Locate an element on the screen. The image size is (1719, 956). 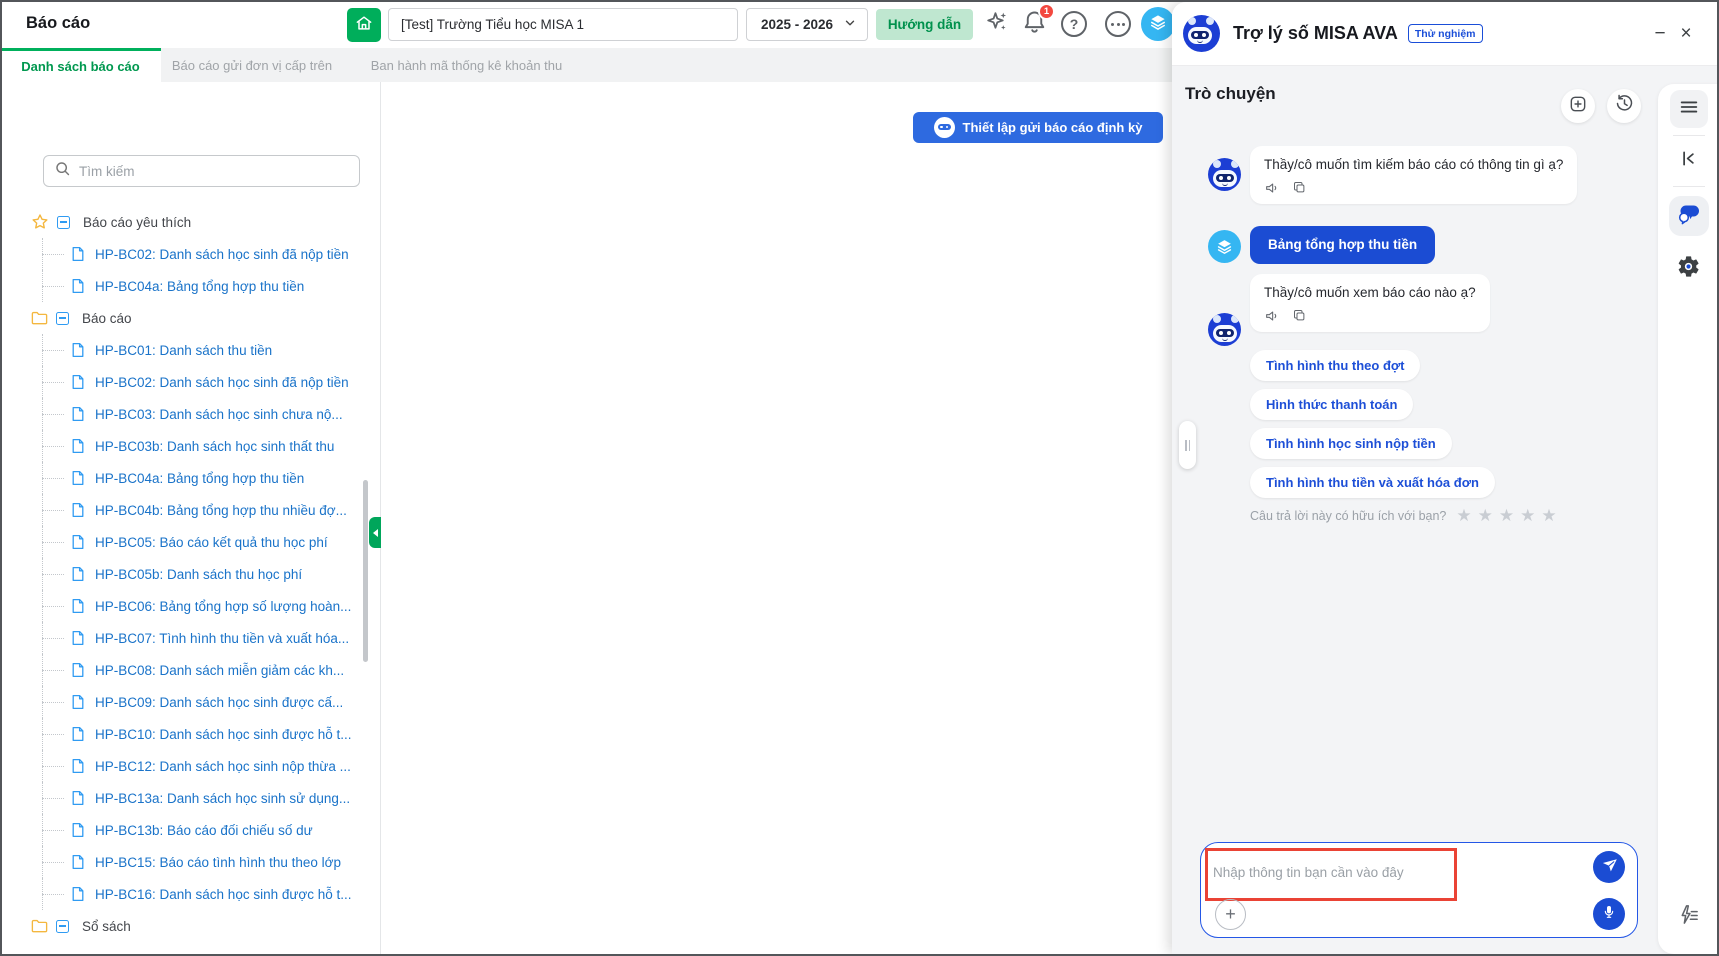
rating-prompt: Câu trả lời này có hữu ích với bạn? is located at coordinates (1348, 516).